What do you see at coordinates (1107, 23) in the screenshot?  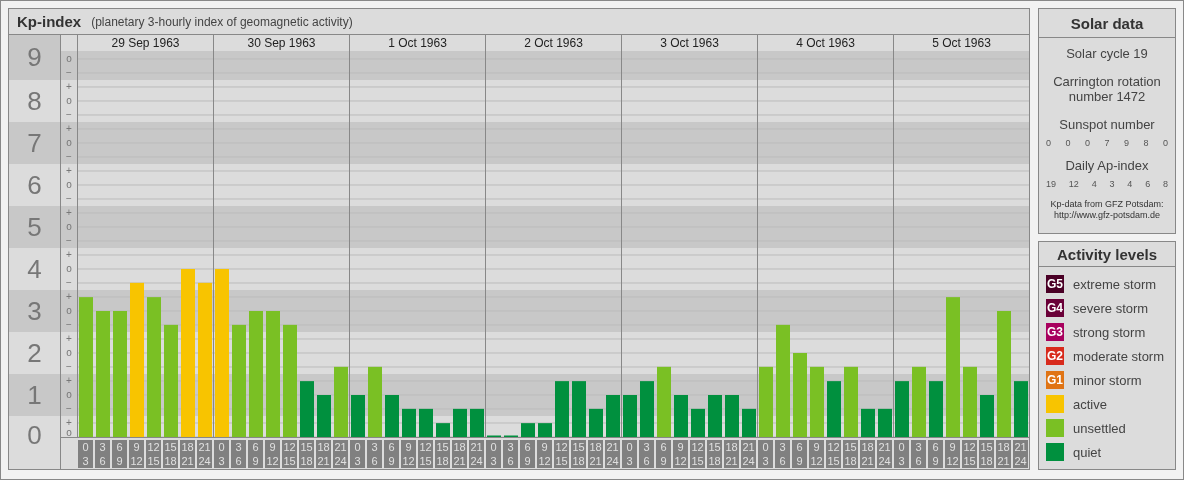 I see `panel-title: Solar data` at bounding box center [1107, 23].